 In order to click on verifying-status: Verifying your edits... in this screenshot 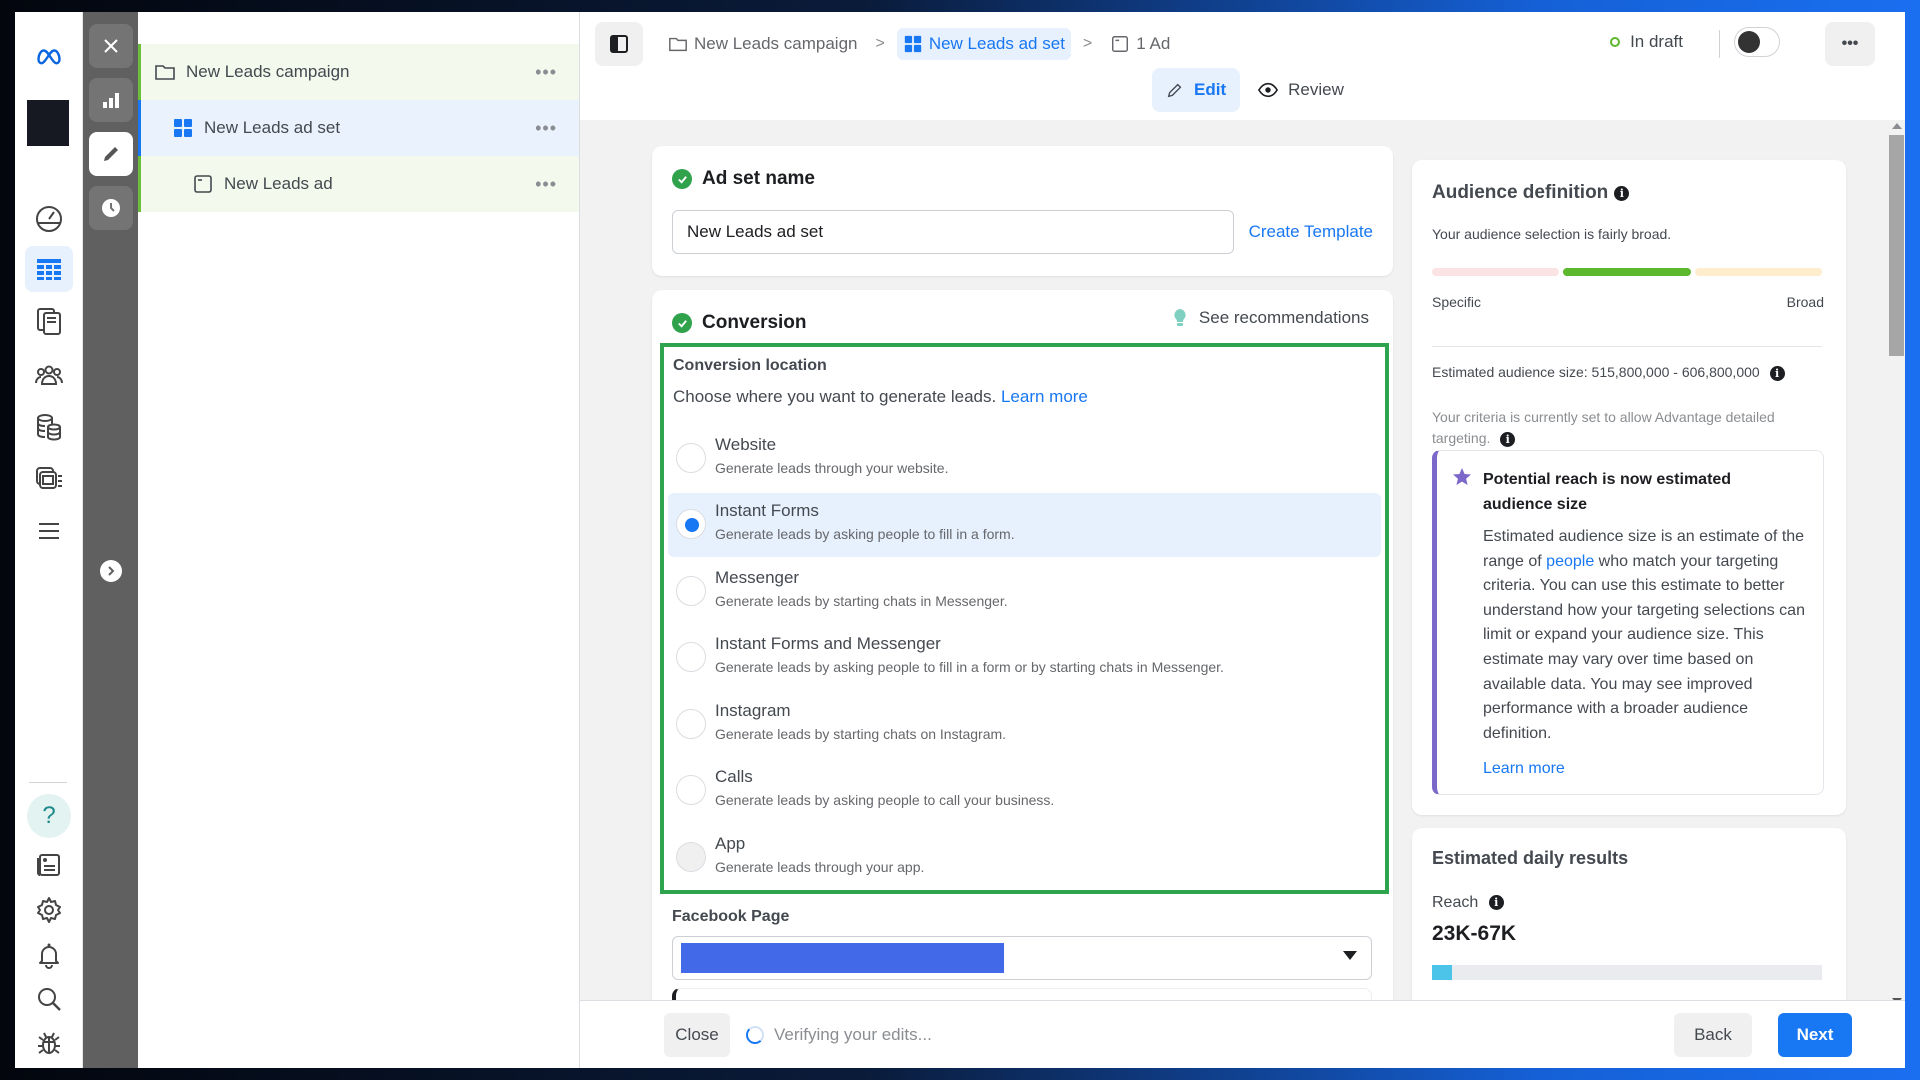, I will do `click(839, 1035)`.